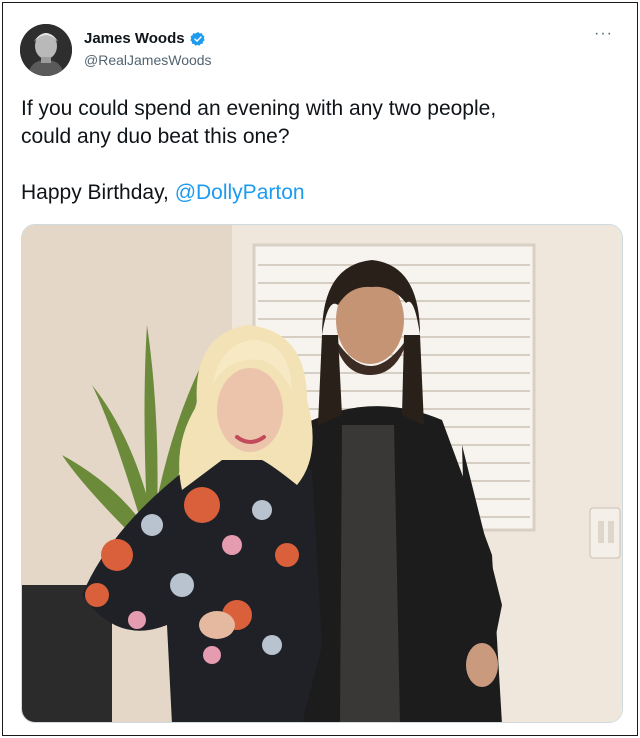 The height and width of the screenshot is (738, 640). What do you see at coordinates (197, 38) in the screenshot?
I see `verified-badge-icon` at bounding box center [197, 38].